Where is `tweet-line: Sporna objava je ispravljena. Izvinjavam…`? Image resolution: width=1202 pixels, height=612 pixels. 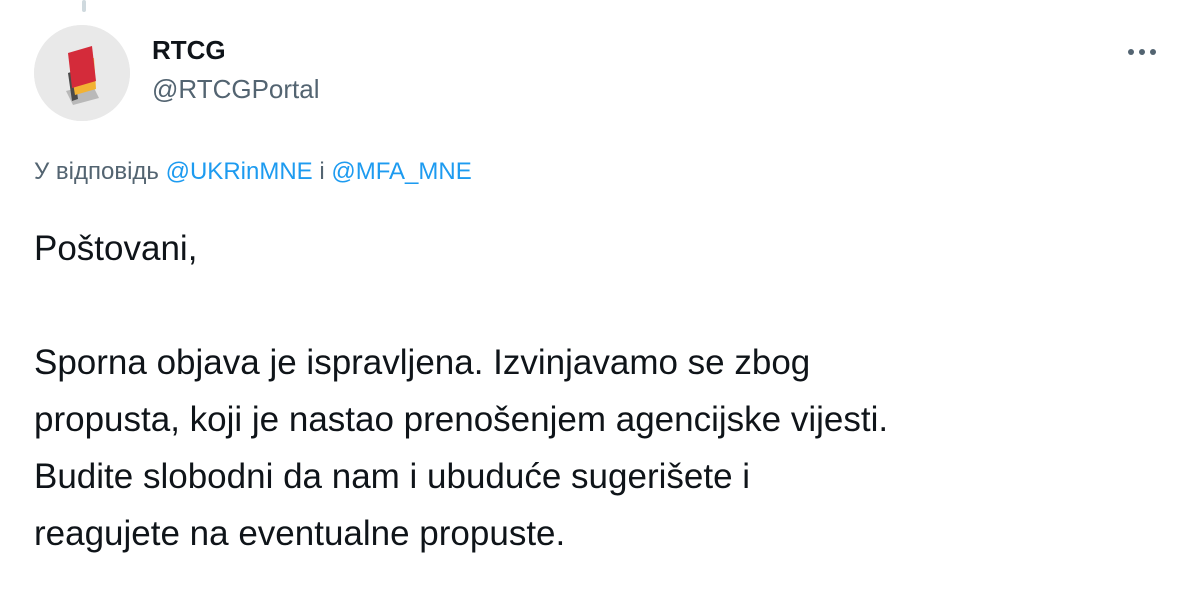
tweet-line: Sporna objava je ispravljena. Izvinjavam… is located at coordinates (422, 362).